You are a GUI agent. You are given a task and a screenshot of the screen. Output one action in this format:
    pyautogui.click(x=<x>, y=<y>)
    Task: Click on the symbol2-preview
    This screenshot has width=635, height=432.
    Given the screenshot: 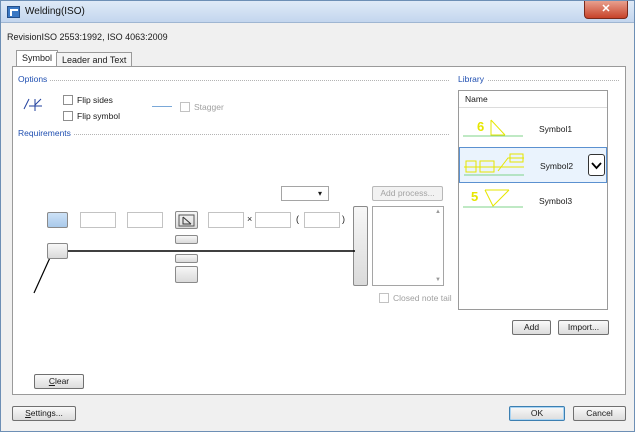 What is the action you would take?
    pyautogui.click(x=494, y=164)
    